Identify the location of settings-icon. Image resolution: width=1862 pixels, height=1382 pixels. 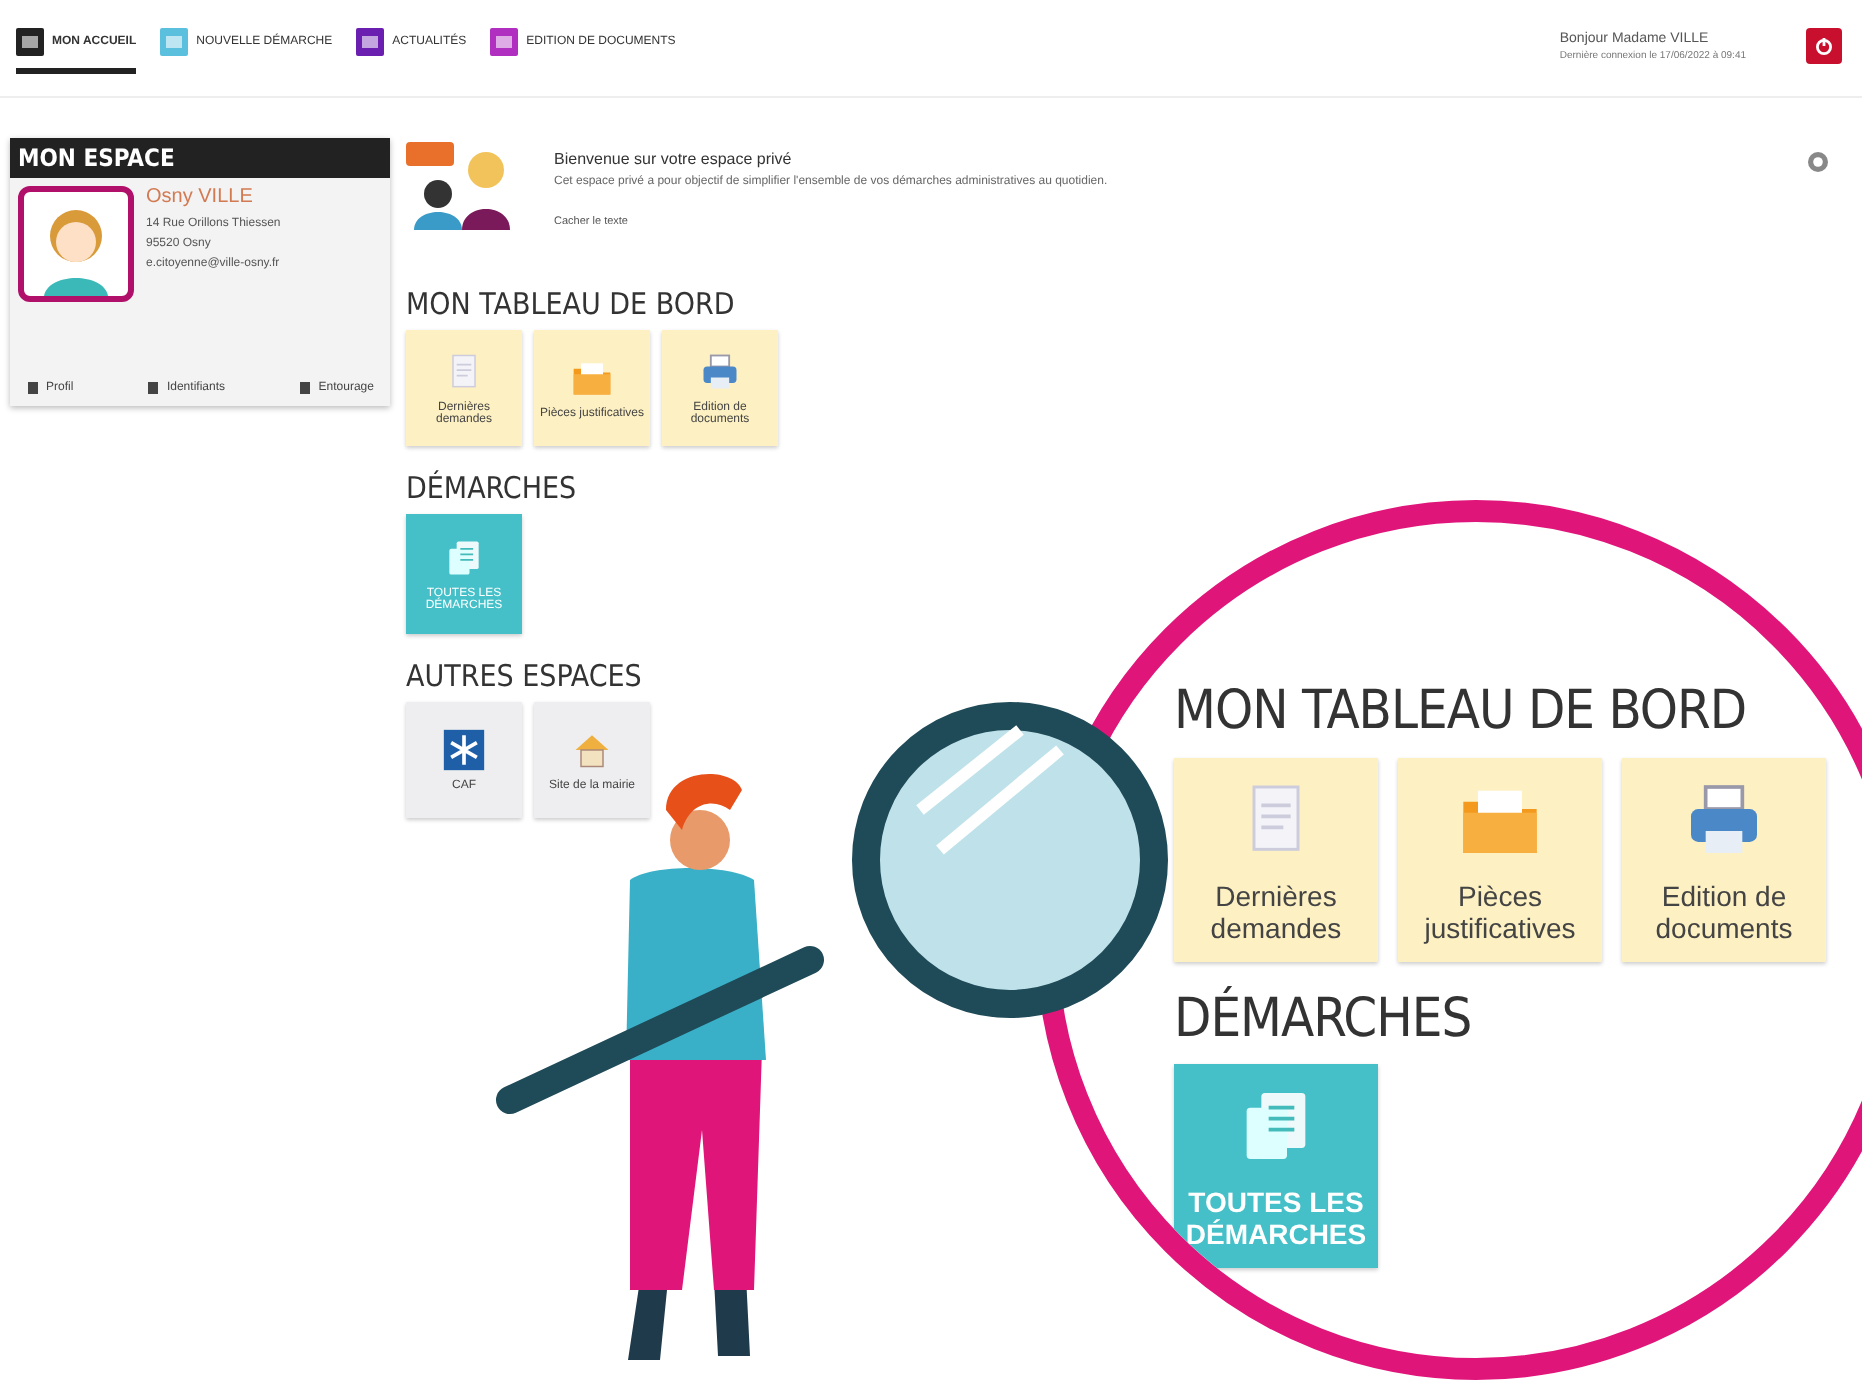
(1818, 162).